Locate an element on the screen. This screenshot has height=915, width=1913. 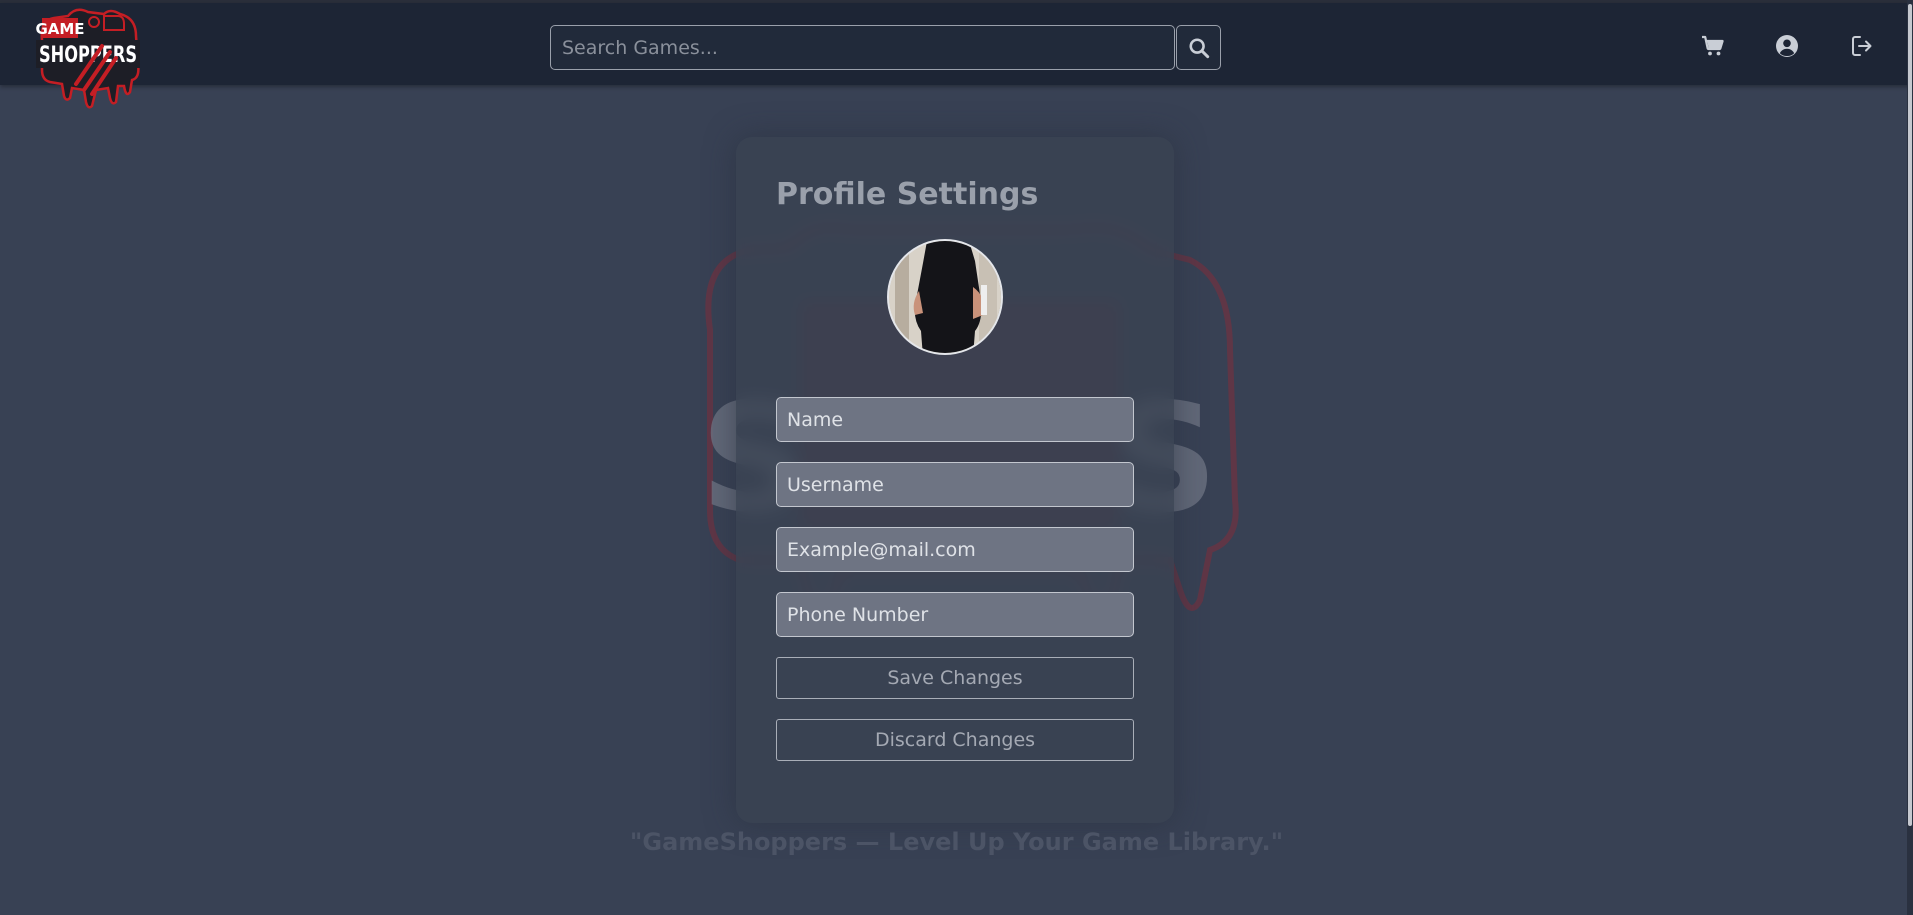
profile-photo-icon is located at coordinates (945, 297).